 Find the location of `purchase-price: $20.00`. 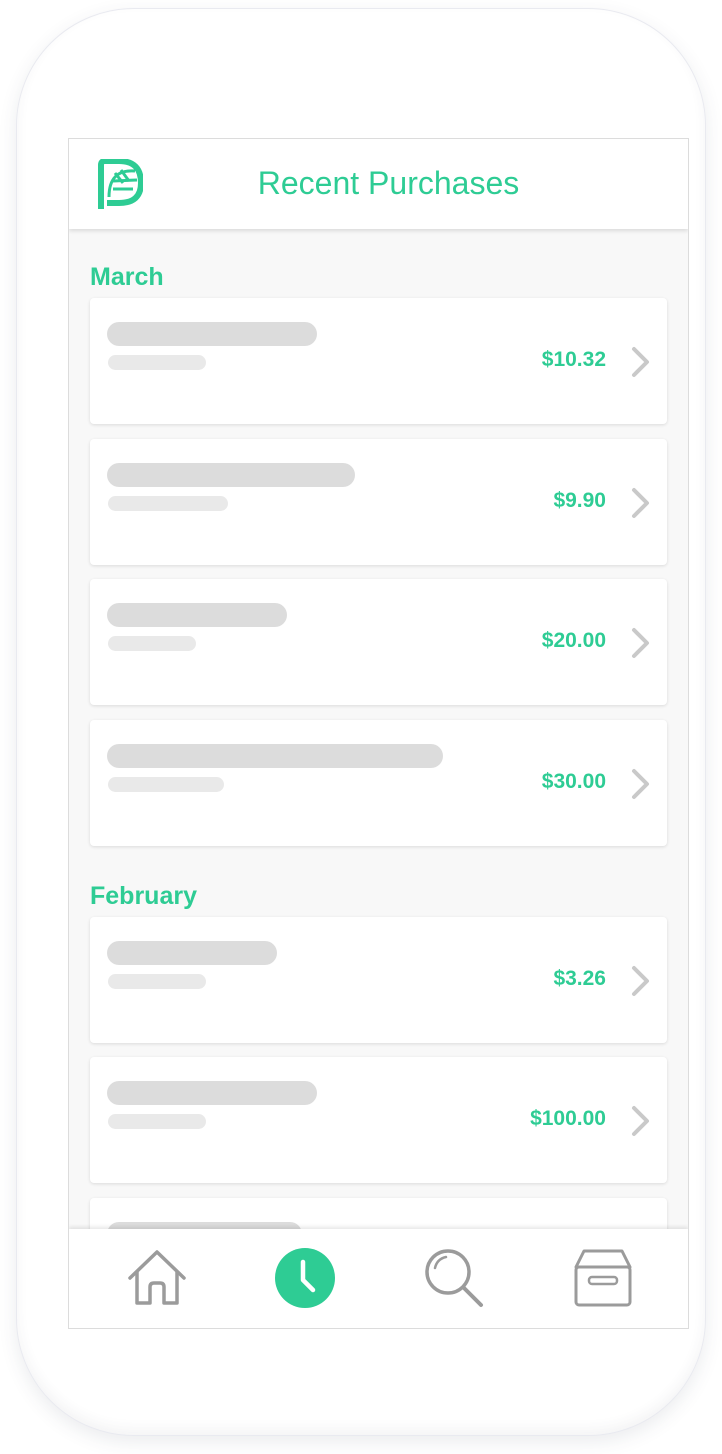

purchase-price: $20.00 is located at coordinates (573, 640).